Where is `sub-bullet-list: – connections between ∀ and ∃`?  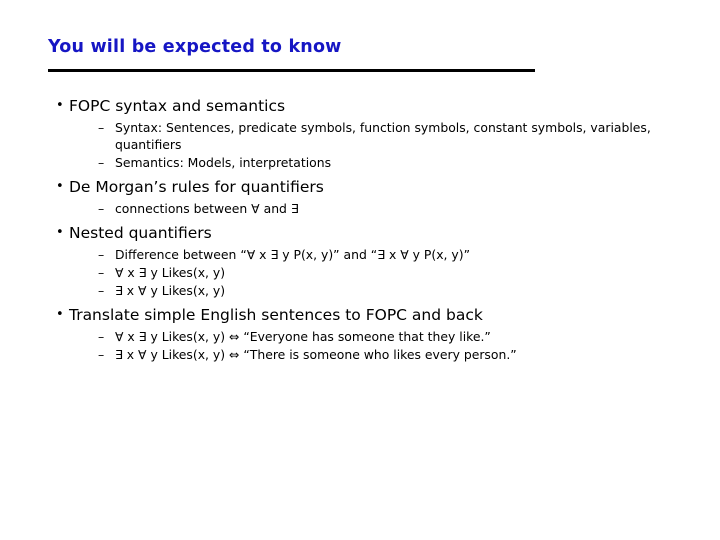
sub-bullet-list: – connections between ∀ and ∃ is located at coordinates (368, 208).